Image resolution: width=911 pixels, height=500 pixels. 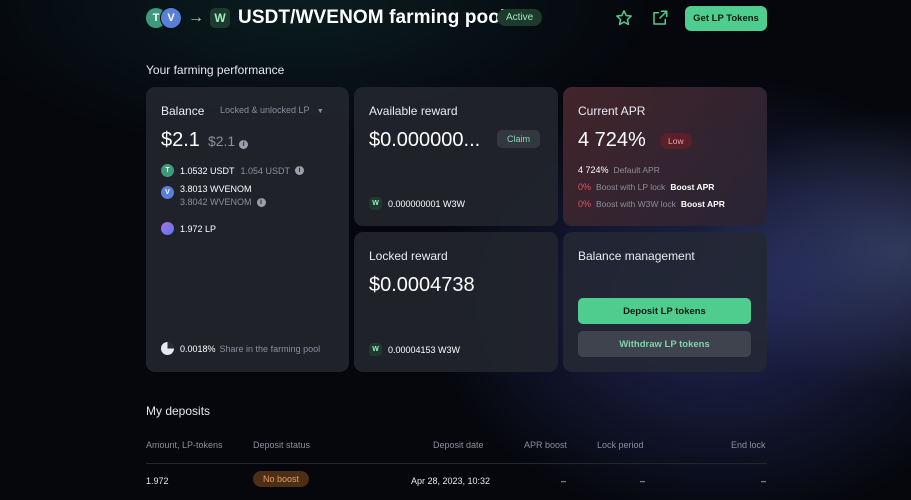 I want to click on pool-share-label: Share in the farming pool, so click(x=270, y=348).